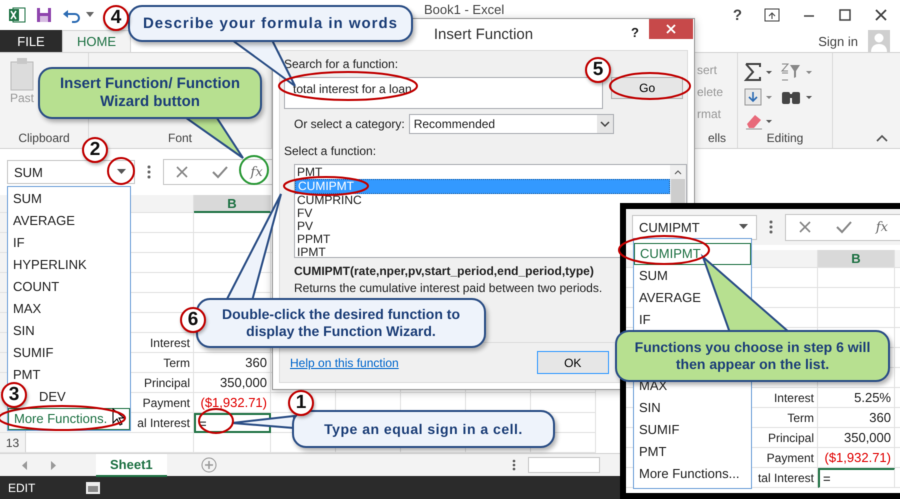 The width and height of the screenshot is (900, 499). What do you see at coordinates (856, 398) in the screenshot?
I see `table-cell: 5.25%` at bounding box center [856, 398].